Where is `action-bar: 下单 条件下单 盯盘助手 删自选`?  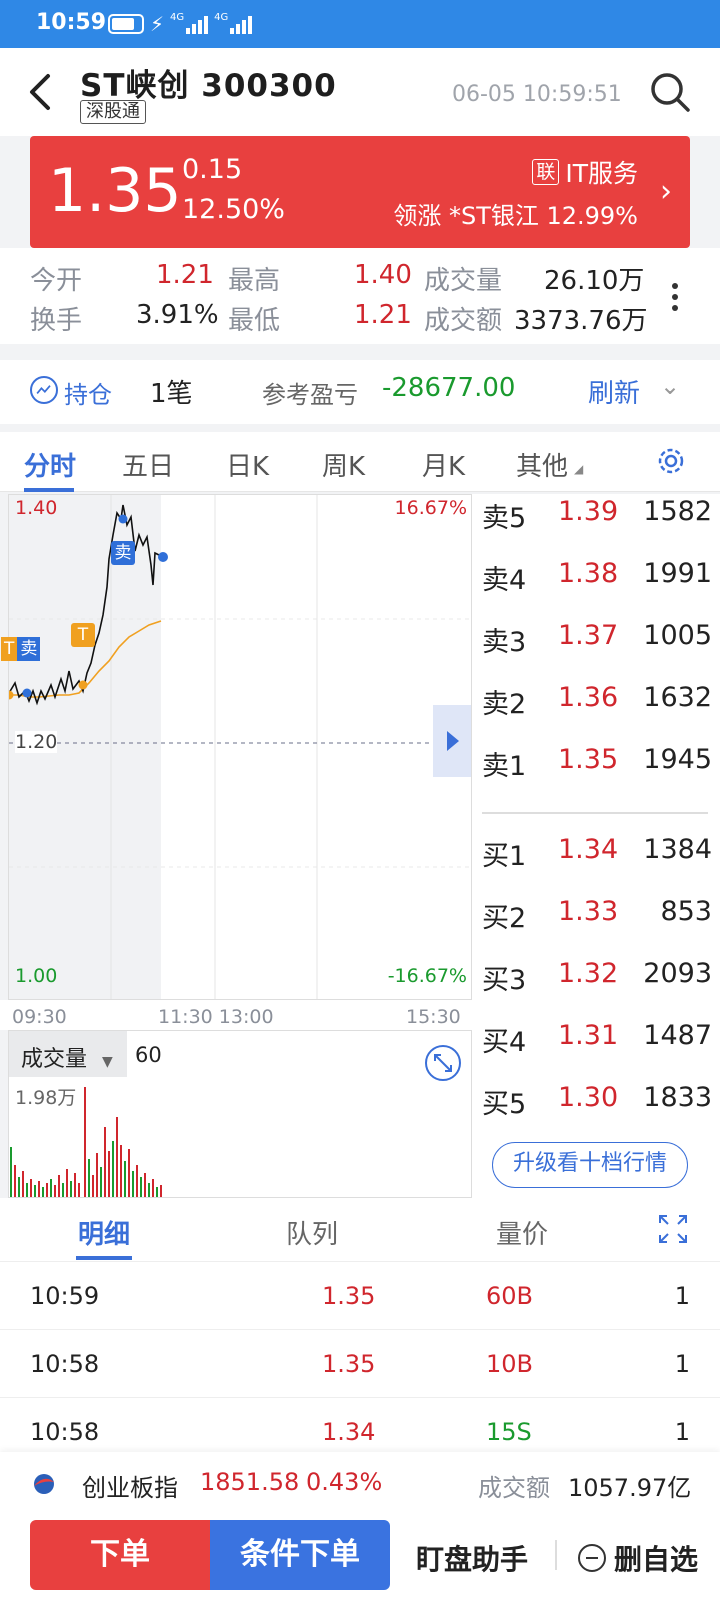 action-bar: 下单 条件下单 盯盘助手 删自选 is located at coordinates (360, 1558).